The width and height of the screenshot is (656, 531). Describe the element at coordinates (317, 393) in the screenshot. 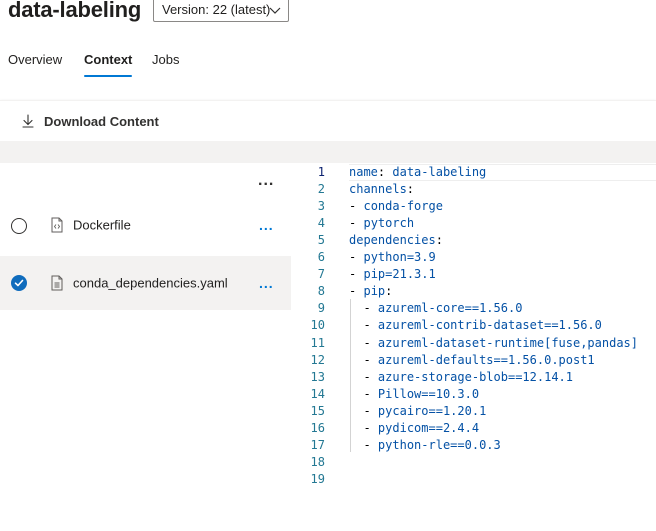

I see `line-number: 14` at that location.